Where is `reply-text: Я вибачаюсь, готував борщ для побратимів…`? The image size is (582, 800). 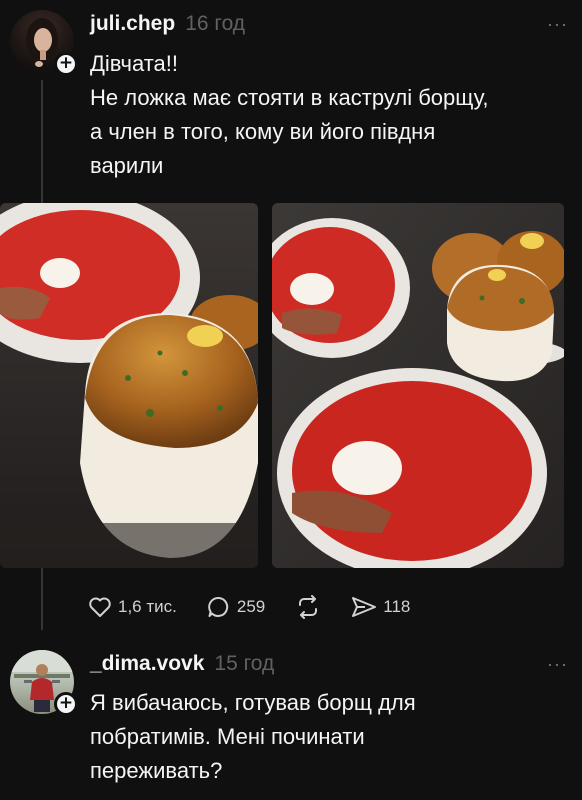 reply-text: Я вибачаюсь, готував борщ для побратимів… is located at coordinates (253, 736).